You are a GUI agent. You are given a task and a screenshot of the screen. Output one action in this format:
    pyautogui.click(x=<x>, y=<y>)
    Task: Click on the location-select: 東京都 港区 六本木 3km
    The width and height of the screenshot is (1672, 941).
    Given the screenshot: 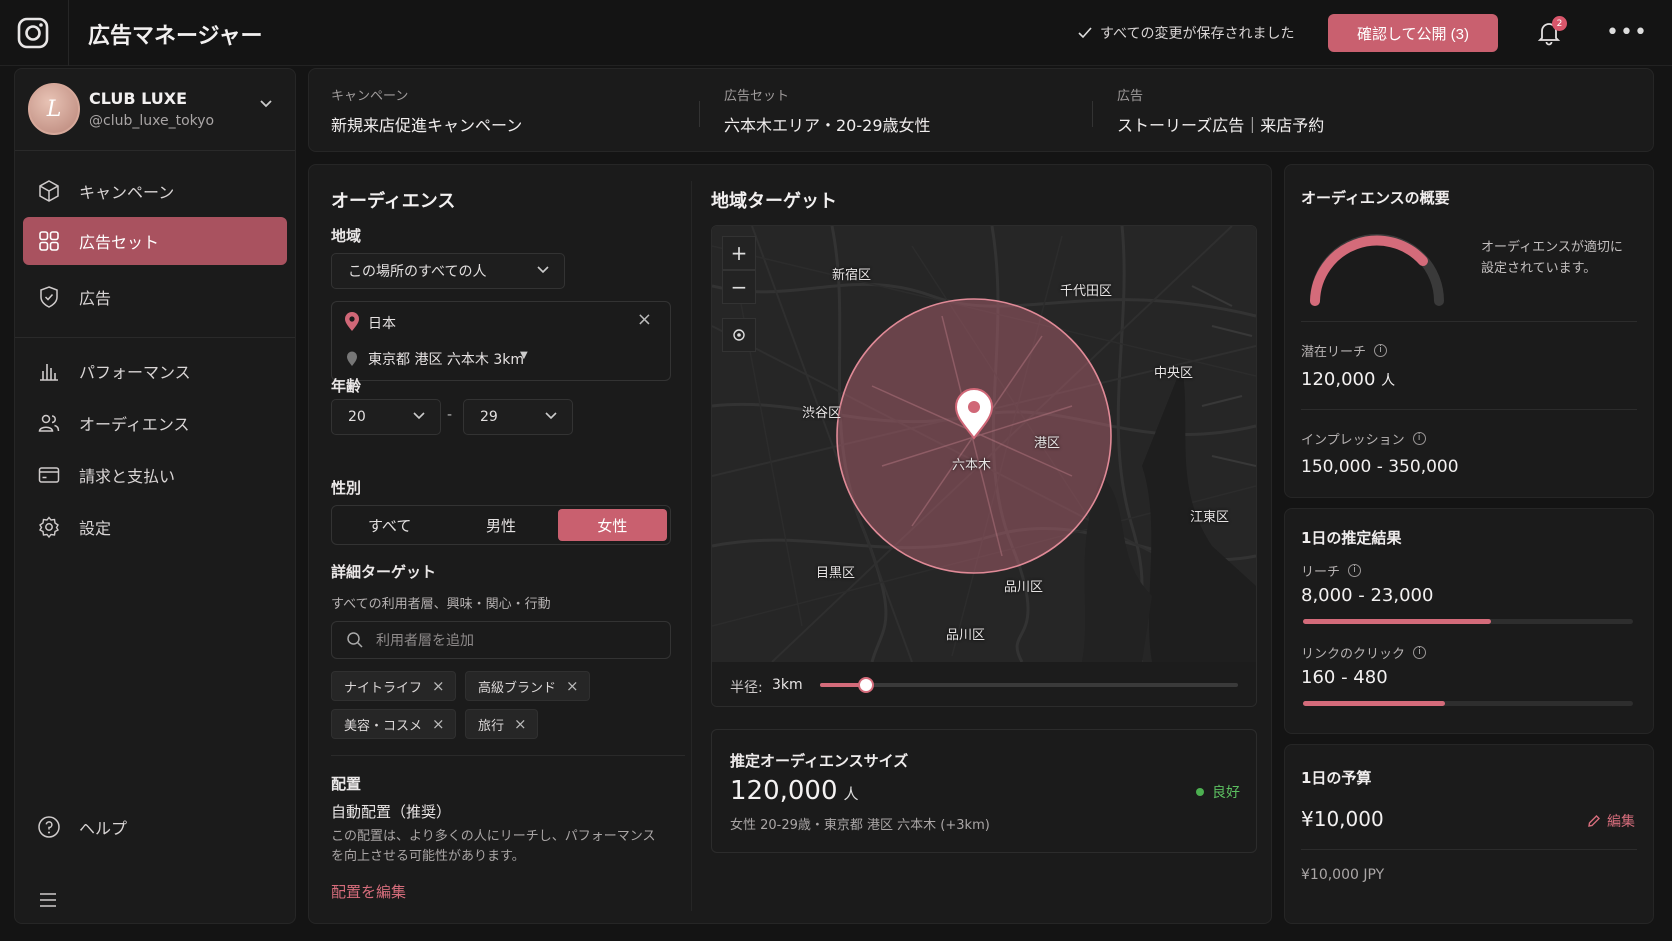 What is the action you would take?
    pyautogui.click(x=446, y=359)
    